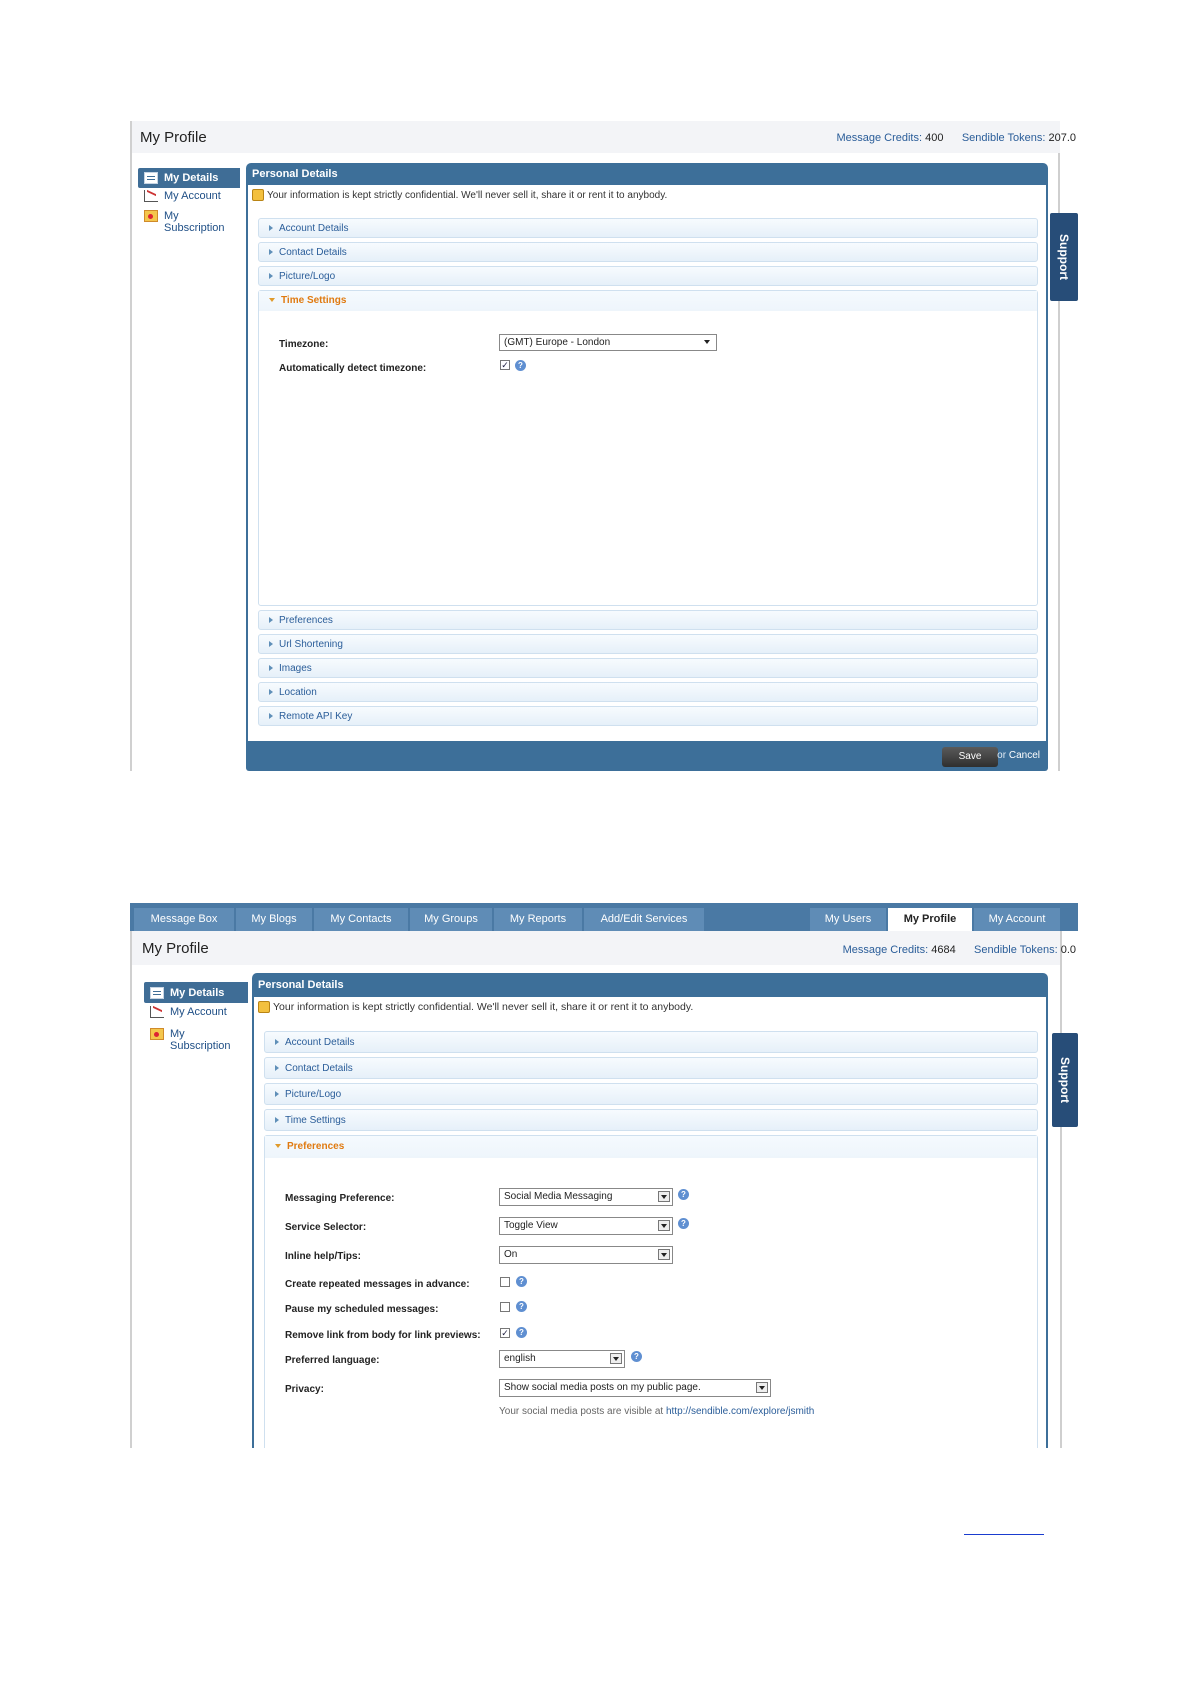 The width and height of the screenshot is (1191, 1684). What do you see at coordinates (740, 1411) in the screenshot?
I see `public-page-link: http://sendible.com/explore/jsmith` at bounding box center [740, 1411].